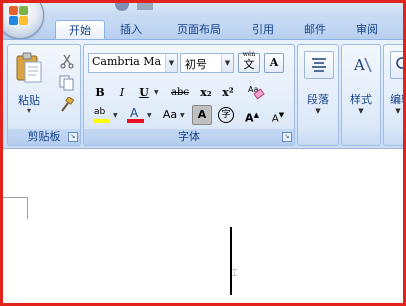 Image resolution: width=406 pixels, height=306 pixels. Describe the element at coordinates (287, 137) in the screenshot. I see `font-dialog-launcher: ↘` at that location.